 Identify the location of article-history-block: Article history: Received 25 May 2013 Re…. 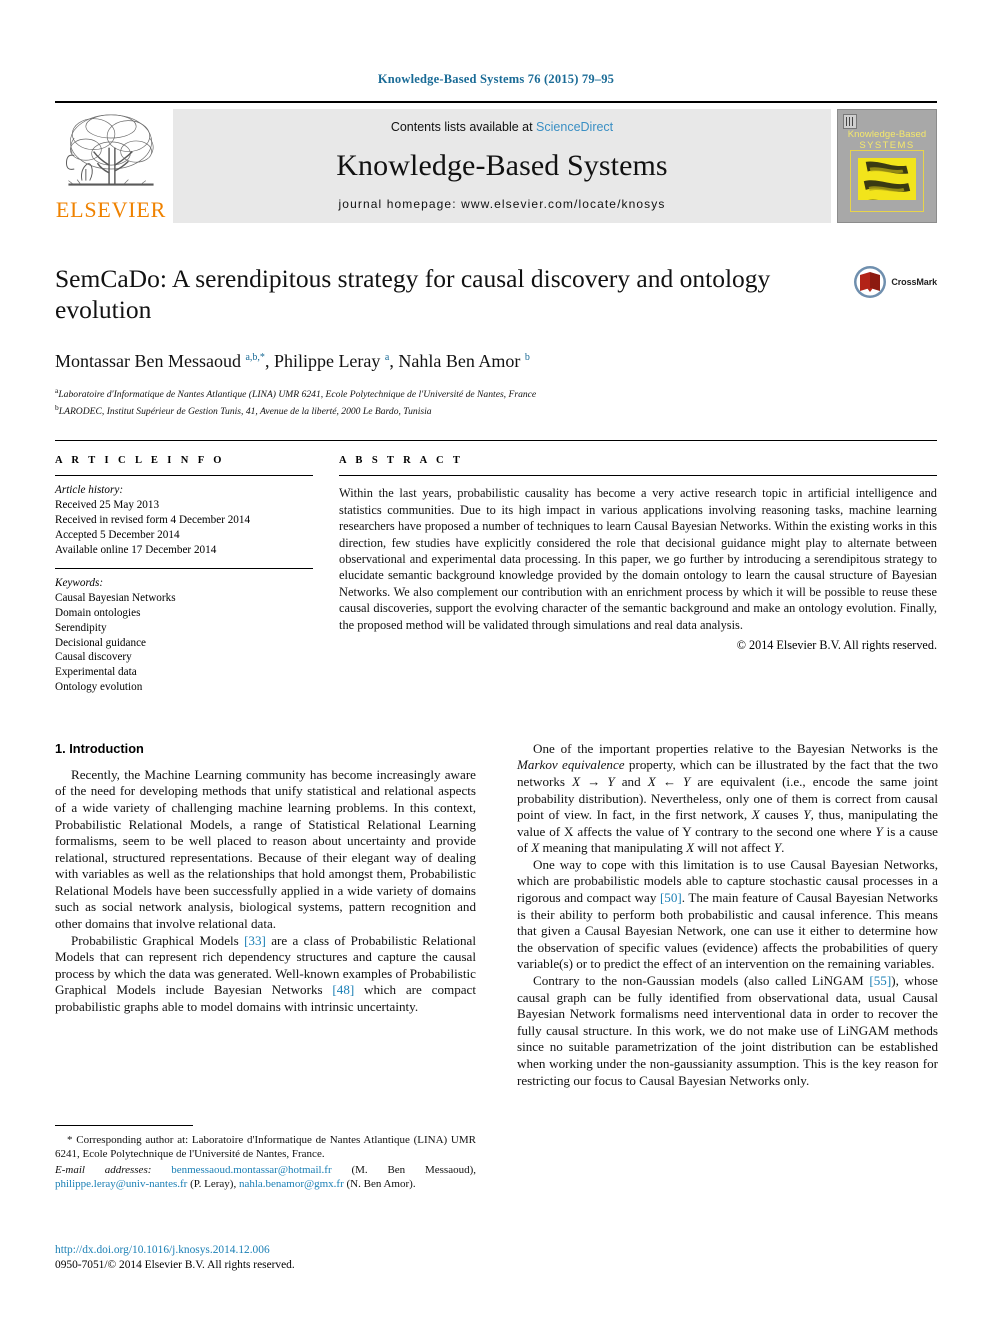
(184, 520).